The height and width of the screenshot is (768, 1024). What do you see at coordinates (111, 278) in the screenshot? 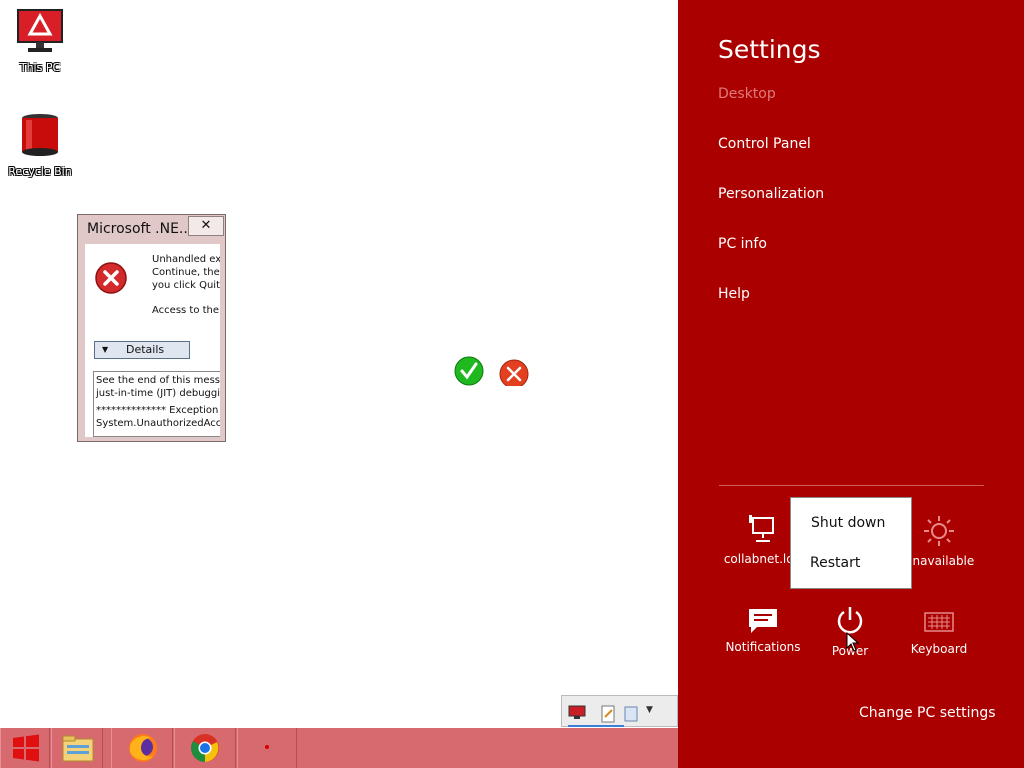
I see `error-icon` at bounding box center [111, 278].